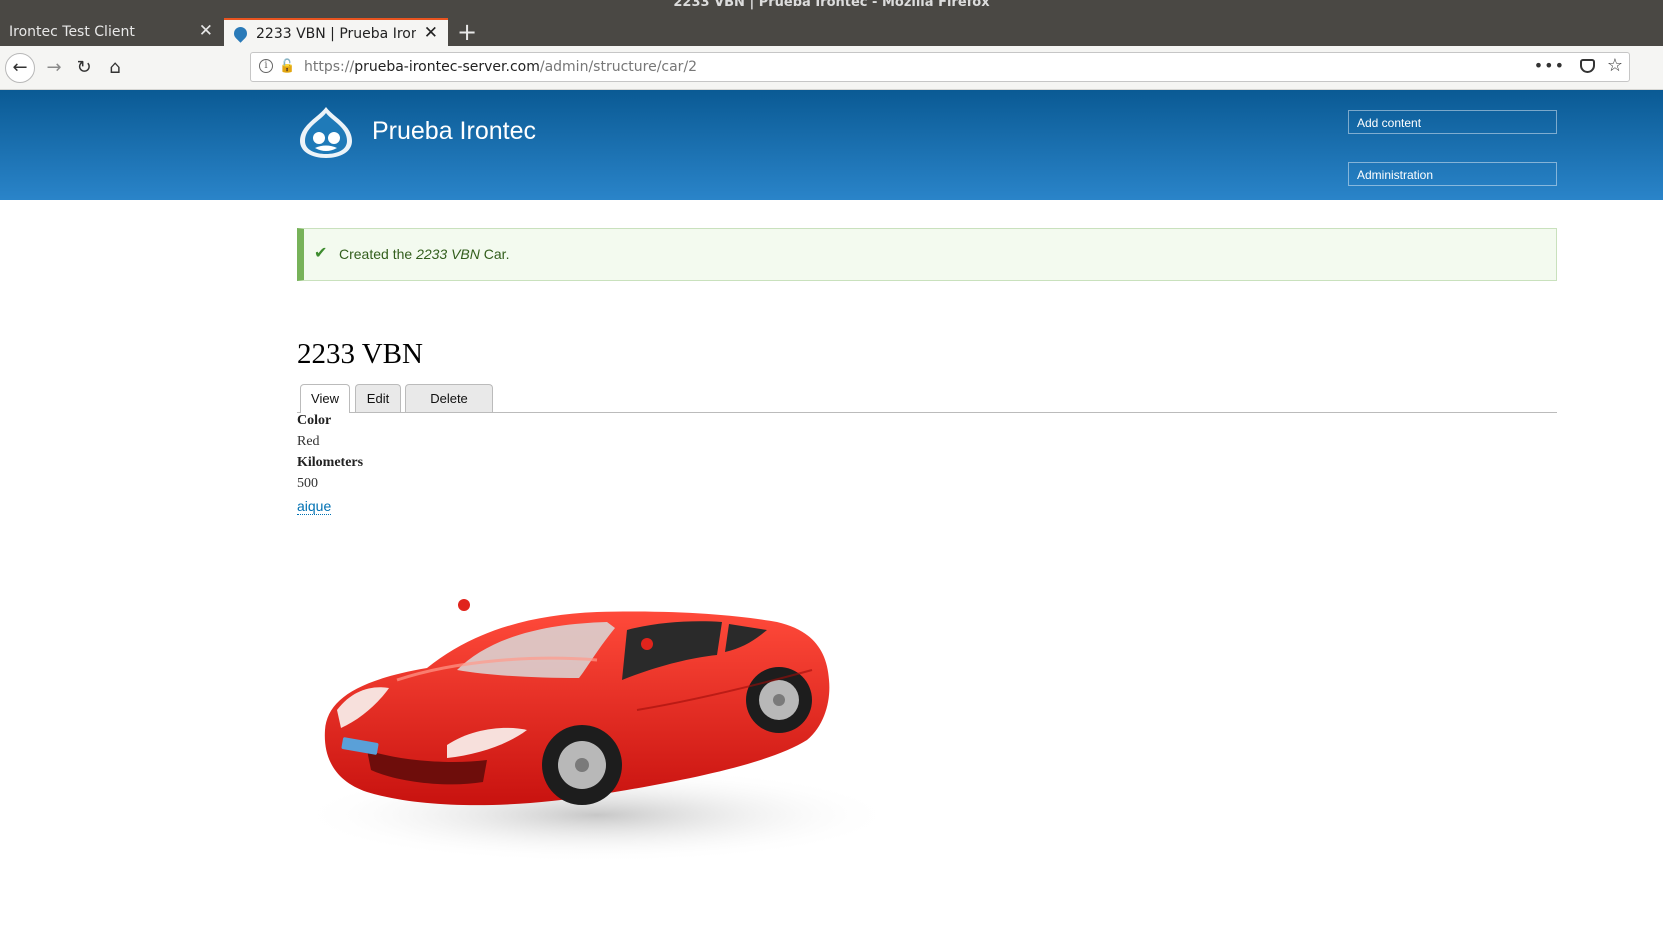  What do you see at coordinates (307, 483) in the screenshot?
I see `kilometers-field-value: 500` at bounding box center [307, 483].